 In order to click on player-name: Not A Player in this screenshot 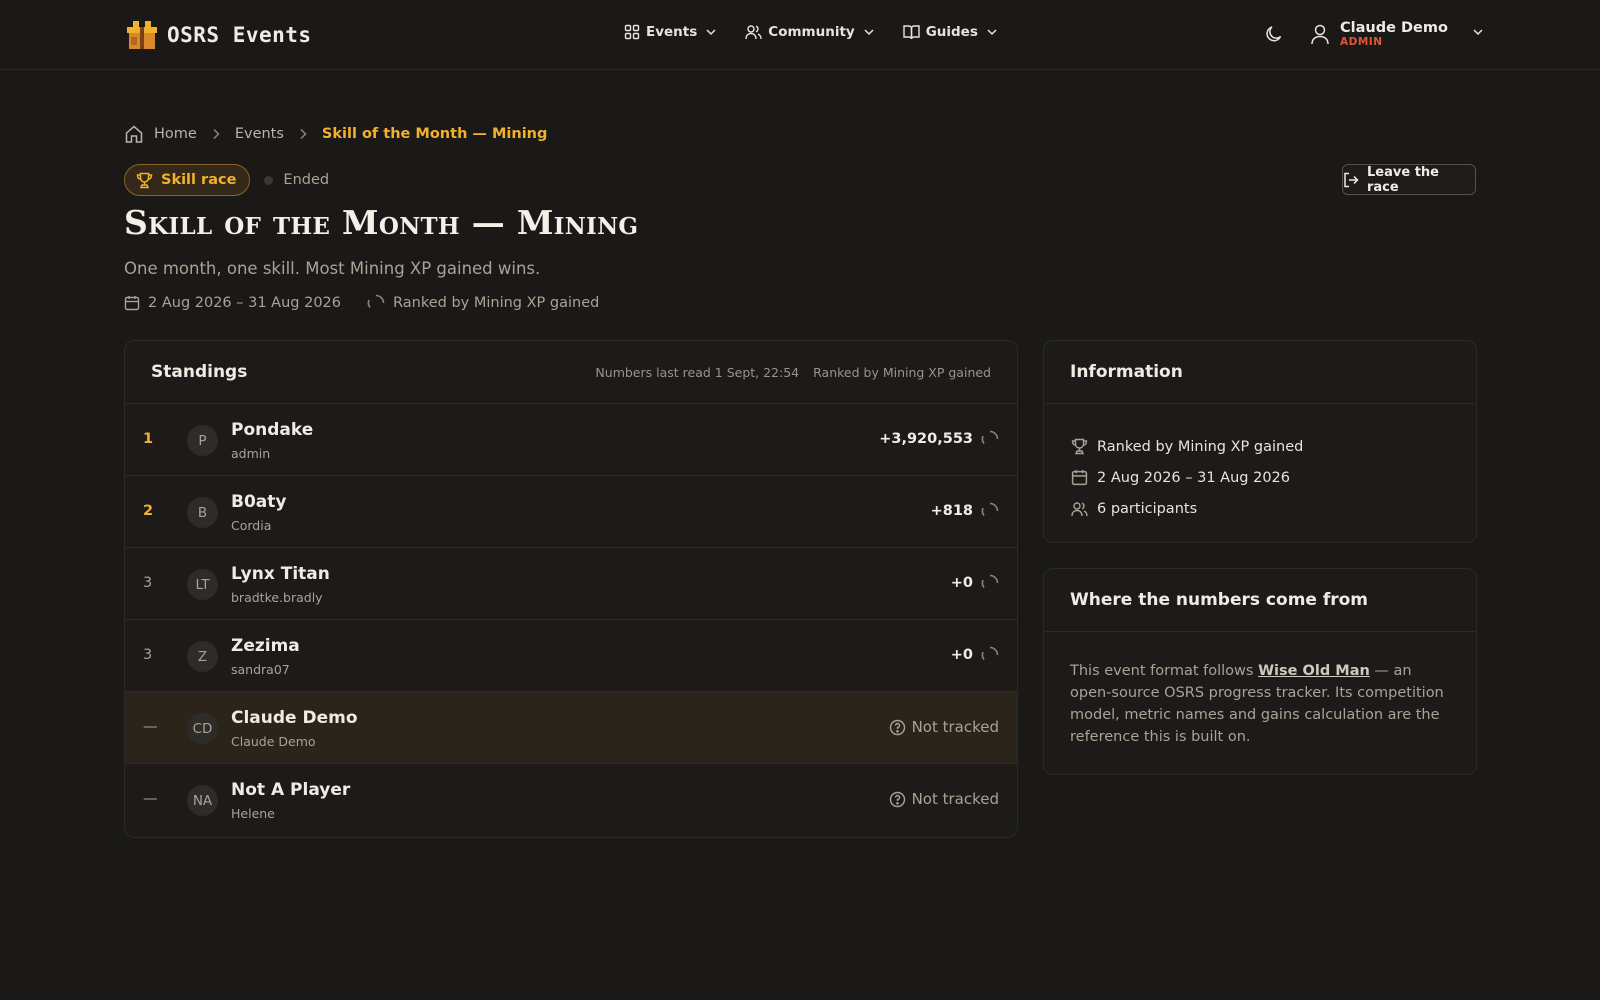, I will do `click(290, 790)`.